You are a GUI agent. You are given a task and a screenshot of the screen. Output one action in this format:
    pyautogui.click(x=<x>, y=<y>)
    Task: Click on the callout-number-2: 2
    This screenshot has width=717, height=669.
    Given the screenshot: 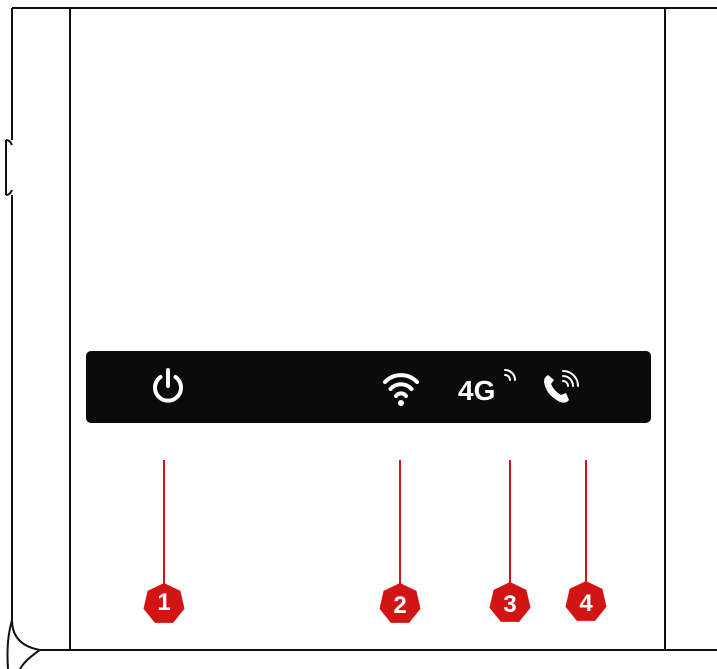 What is the action you would take?
    pyautogui.click(x=400, y=605)
    